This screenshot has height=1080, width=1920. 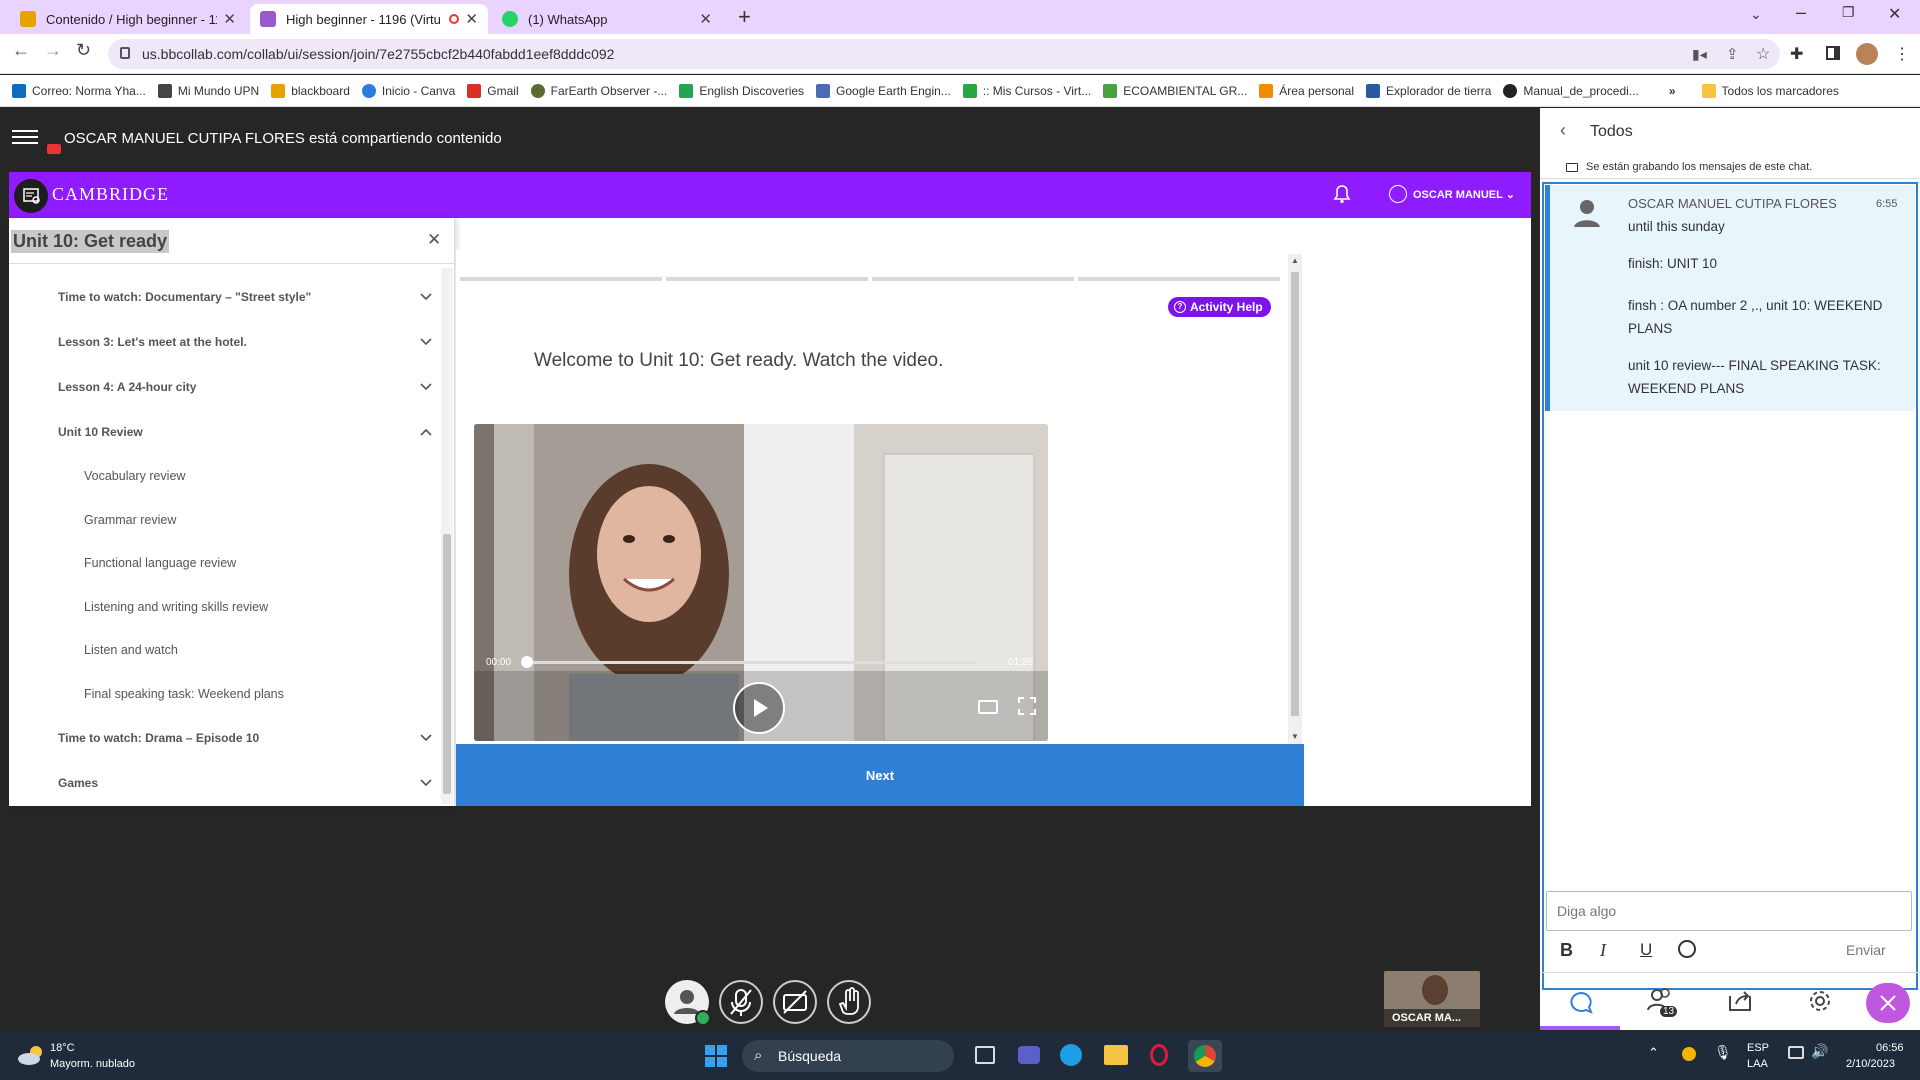 What do you see at coordinates (1646, 950) in the screenshot?
I see `underline-button: U` at bounding box center [1646, 950].